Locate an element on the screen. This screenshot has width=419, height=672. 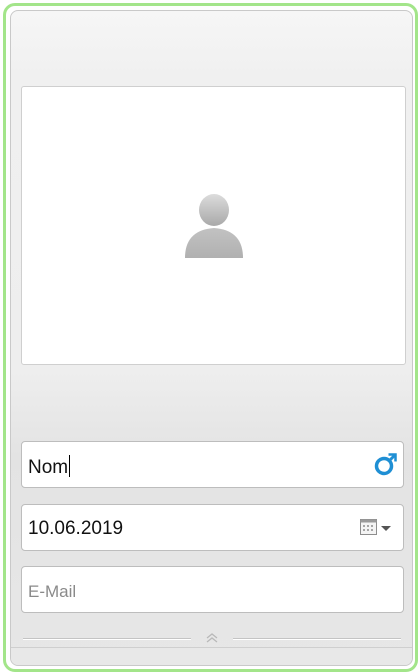
splitter-handle is located at coordinates (211, 639).